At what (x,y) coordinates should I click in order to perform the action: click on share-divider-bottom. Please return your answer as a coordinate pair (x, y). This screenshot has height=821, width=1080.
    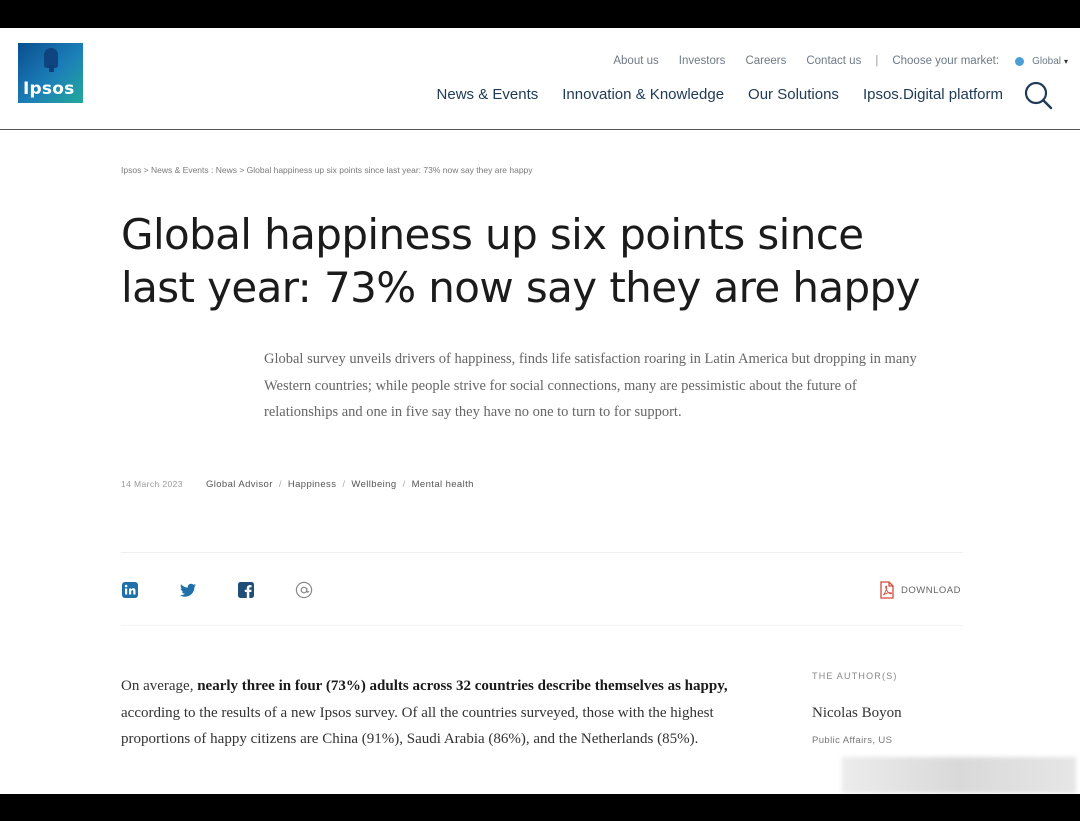
    Looking at the image, I should click on (542, 625).